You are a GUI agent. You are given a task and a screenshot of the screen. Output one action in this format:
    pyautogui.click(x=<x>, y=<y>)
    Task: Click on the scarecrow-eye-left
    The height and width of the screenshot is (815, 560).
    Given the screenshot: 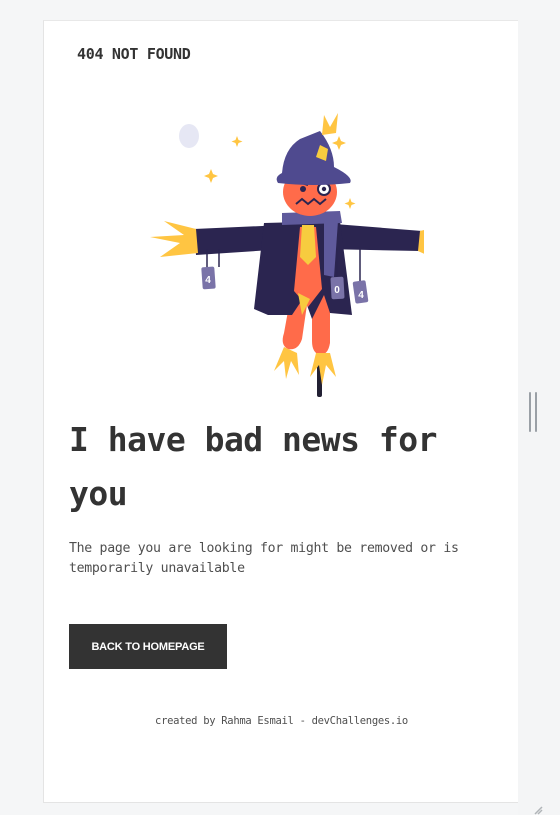 What is the action you would take?
    pyautogui.click(x=303, y=189)
    